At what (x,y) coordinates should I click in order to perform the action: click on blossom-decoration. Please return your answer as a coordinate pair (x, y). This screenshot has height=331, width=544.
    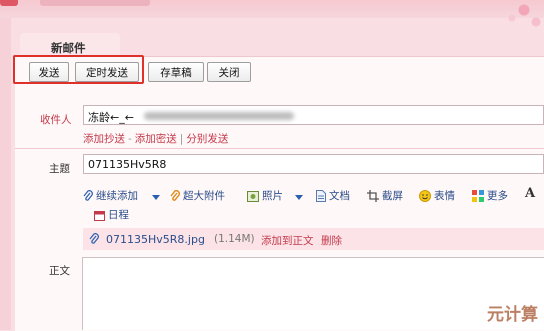
    Looking at the image, I should click on (514, 20).